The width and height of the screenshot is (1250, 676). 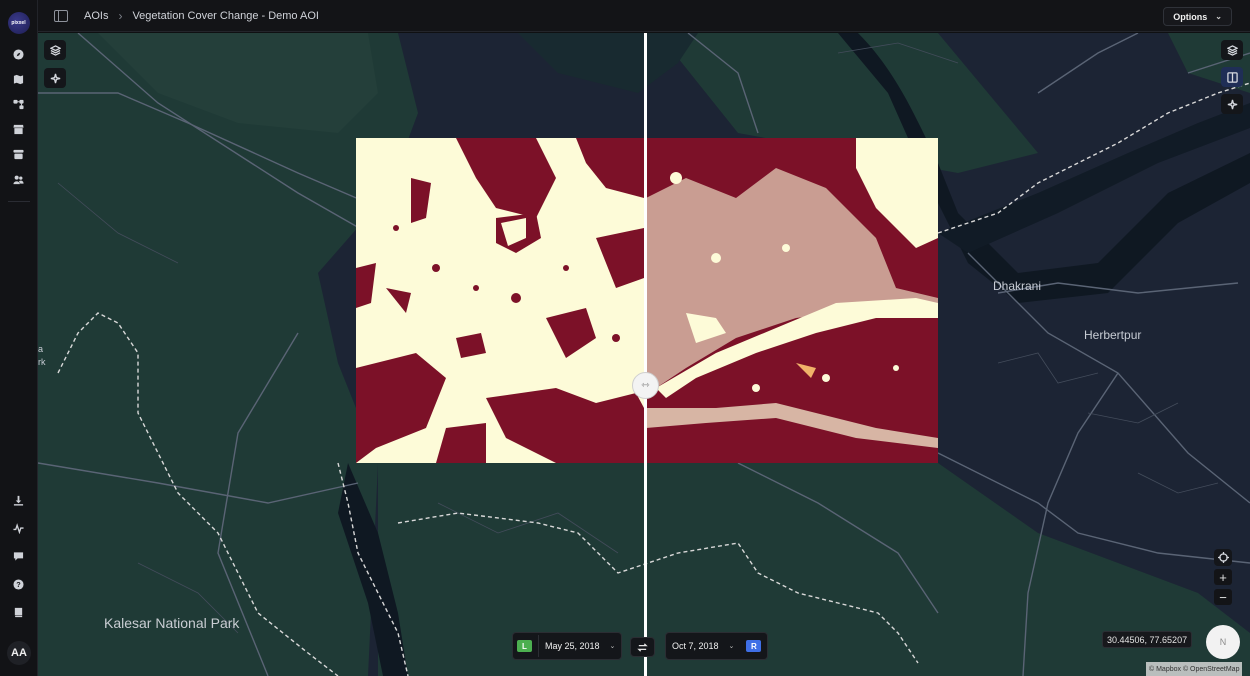 I want to click on options-button: Options ⌄, so click(x=1197, y=16).